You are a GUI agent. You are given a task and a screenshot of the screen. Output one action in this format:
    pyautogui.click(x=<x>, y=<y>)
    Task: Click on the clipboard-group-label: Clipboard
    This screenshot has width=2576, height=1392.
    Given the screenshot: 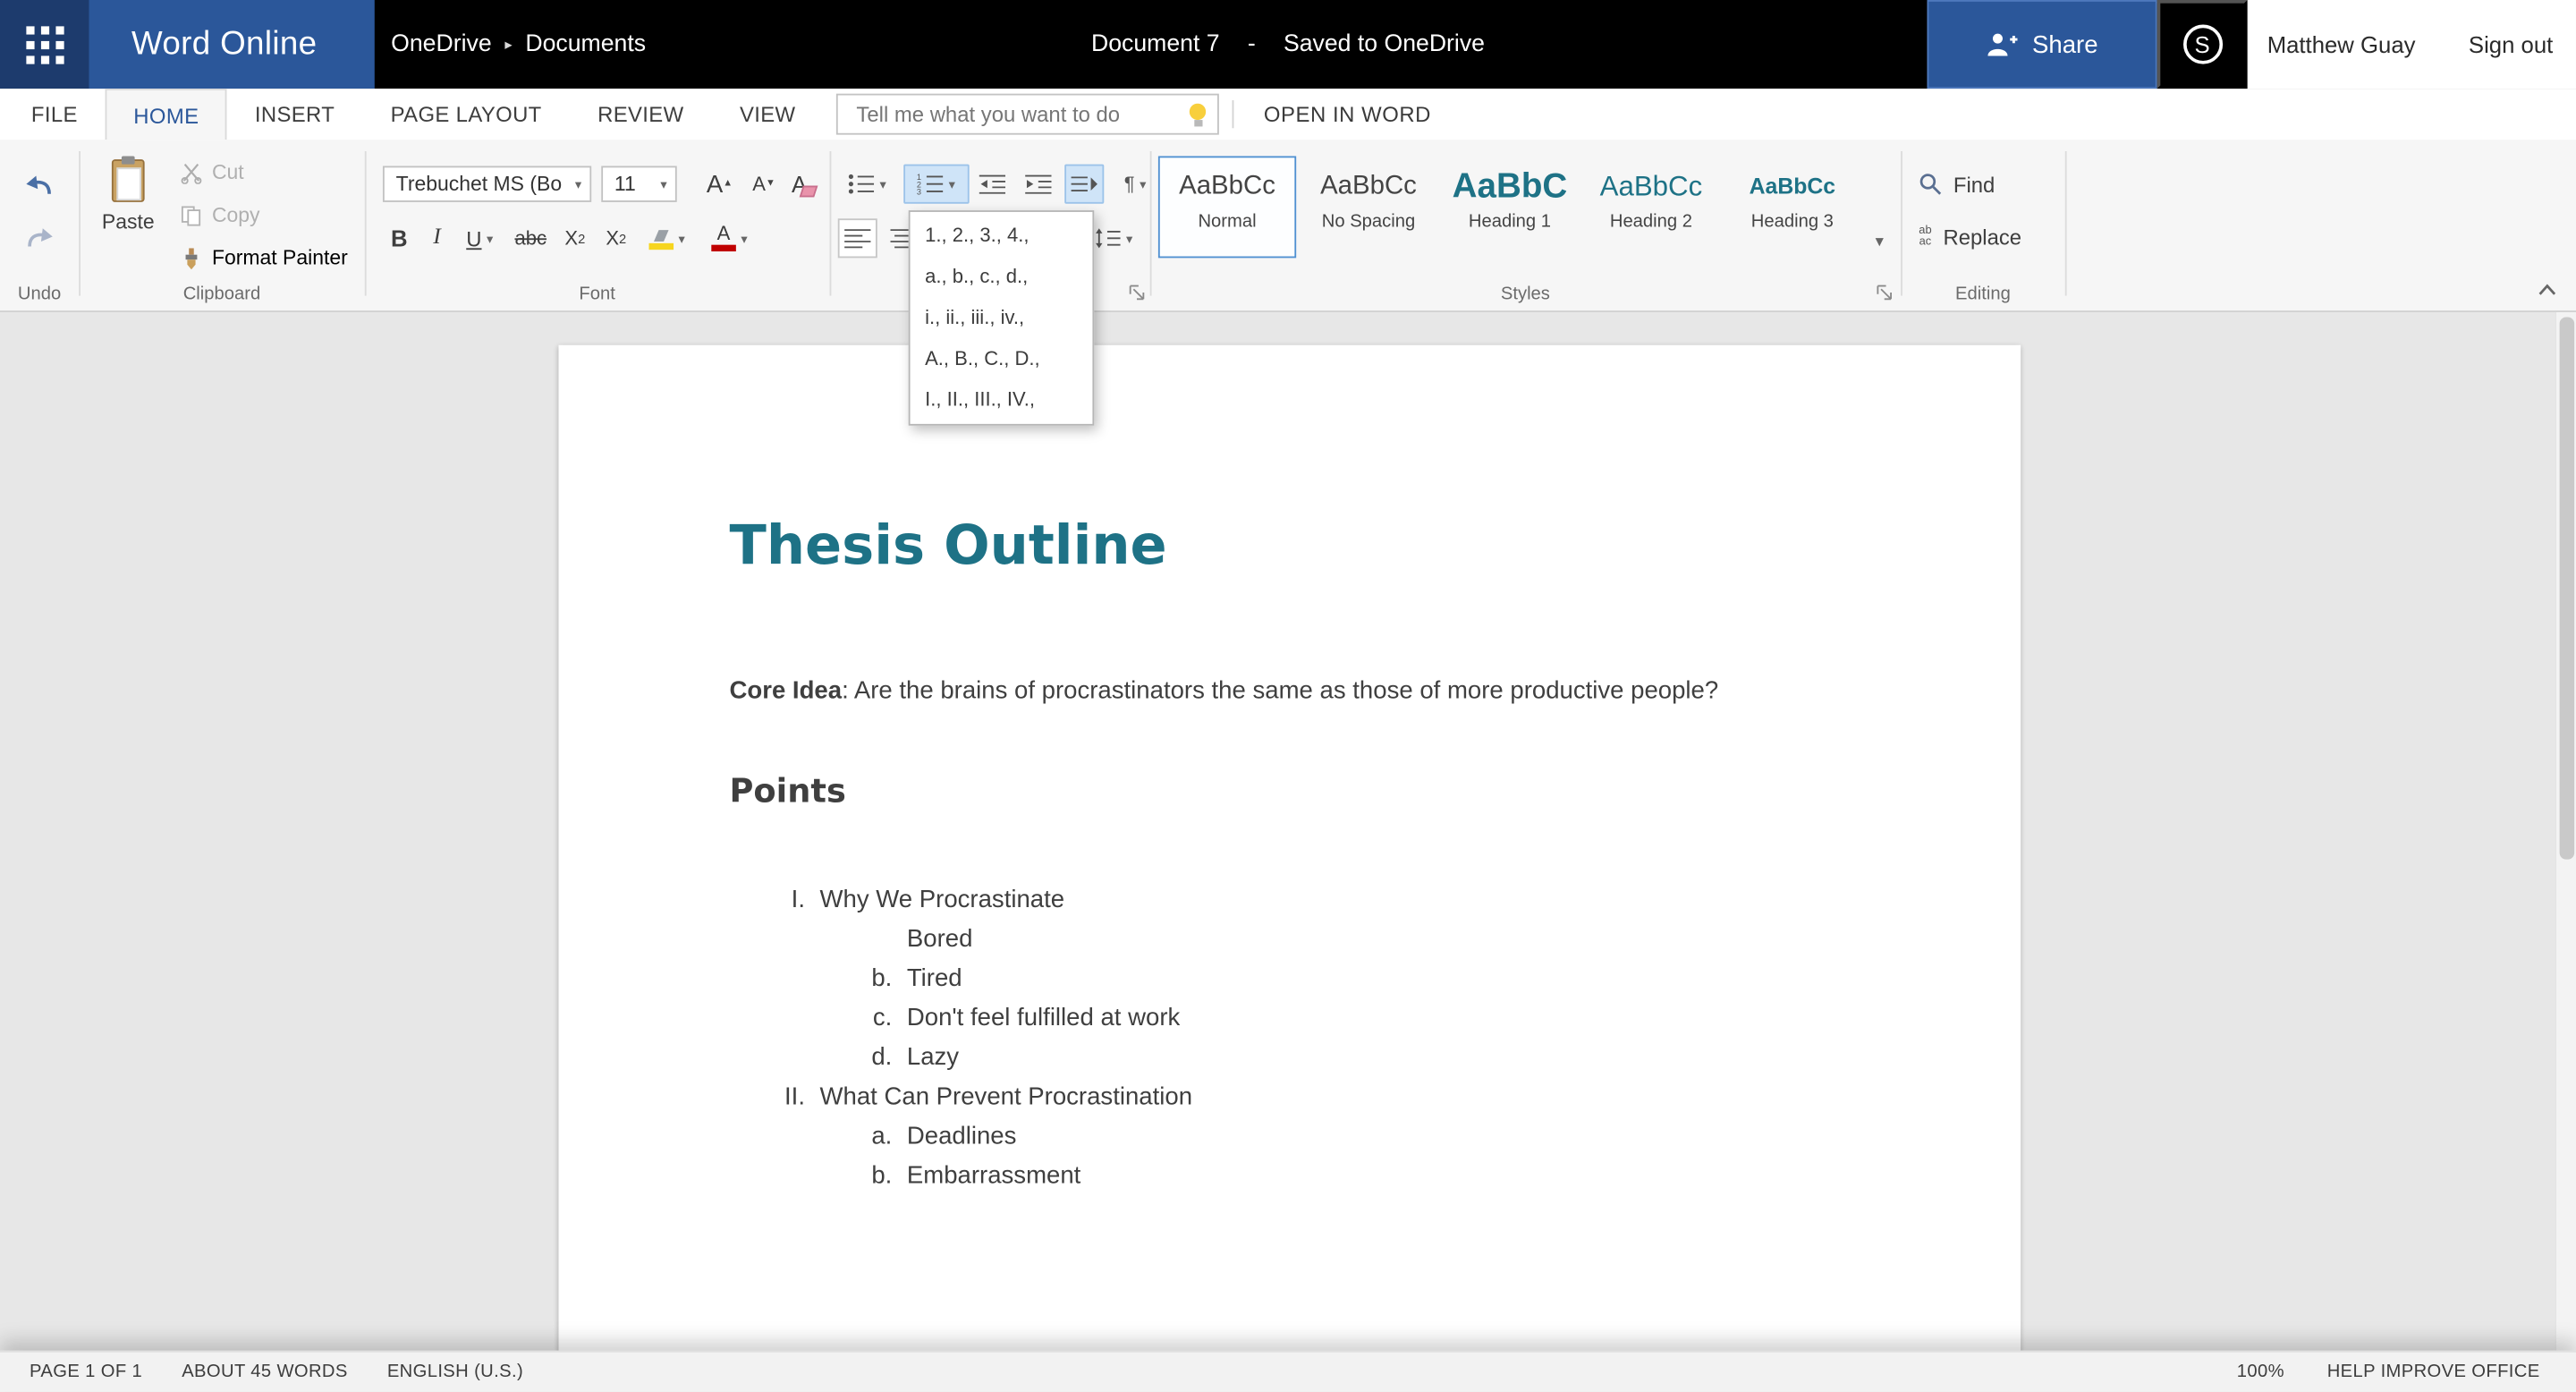 What is the action you would take?
    pyautogui.click(x=221, y=294)
    